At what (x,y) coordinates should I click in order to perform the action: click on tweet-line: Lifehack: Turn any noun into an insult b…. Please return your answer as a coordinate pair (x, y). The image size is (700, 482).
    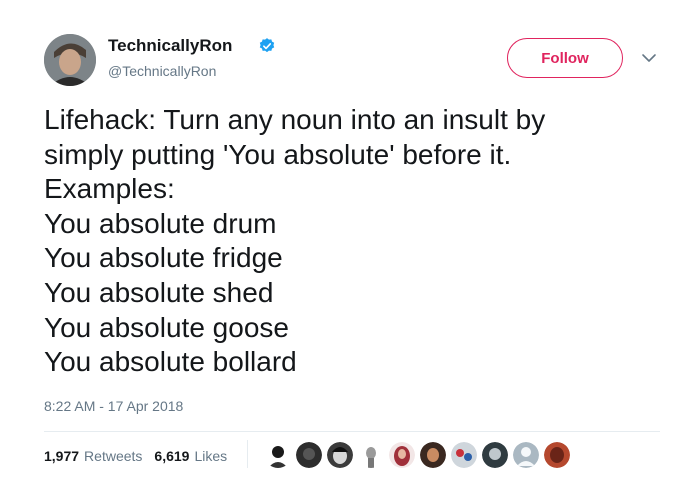
    Looking at the image, I should click on (295, 119).